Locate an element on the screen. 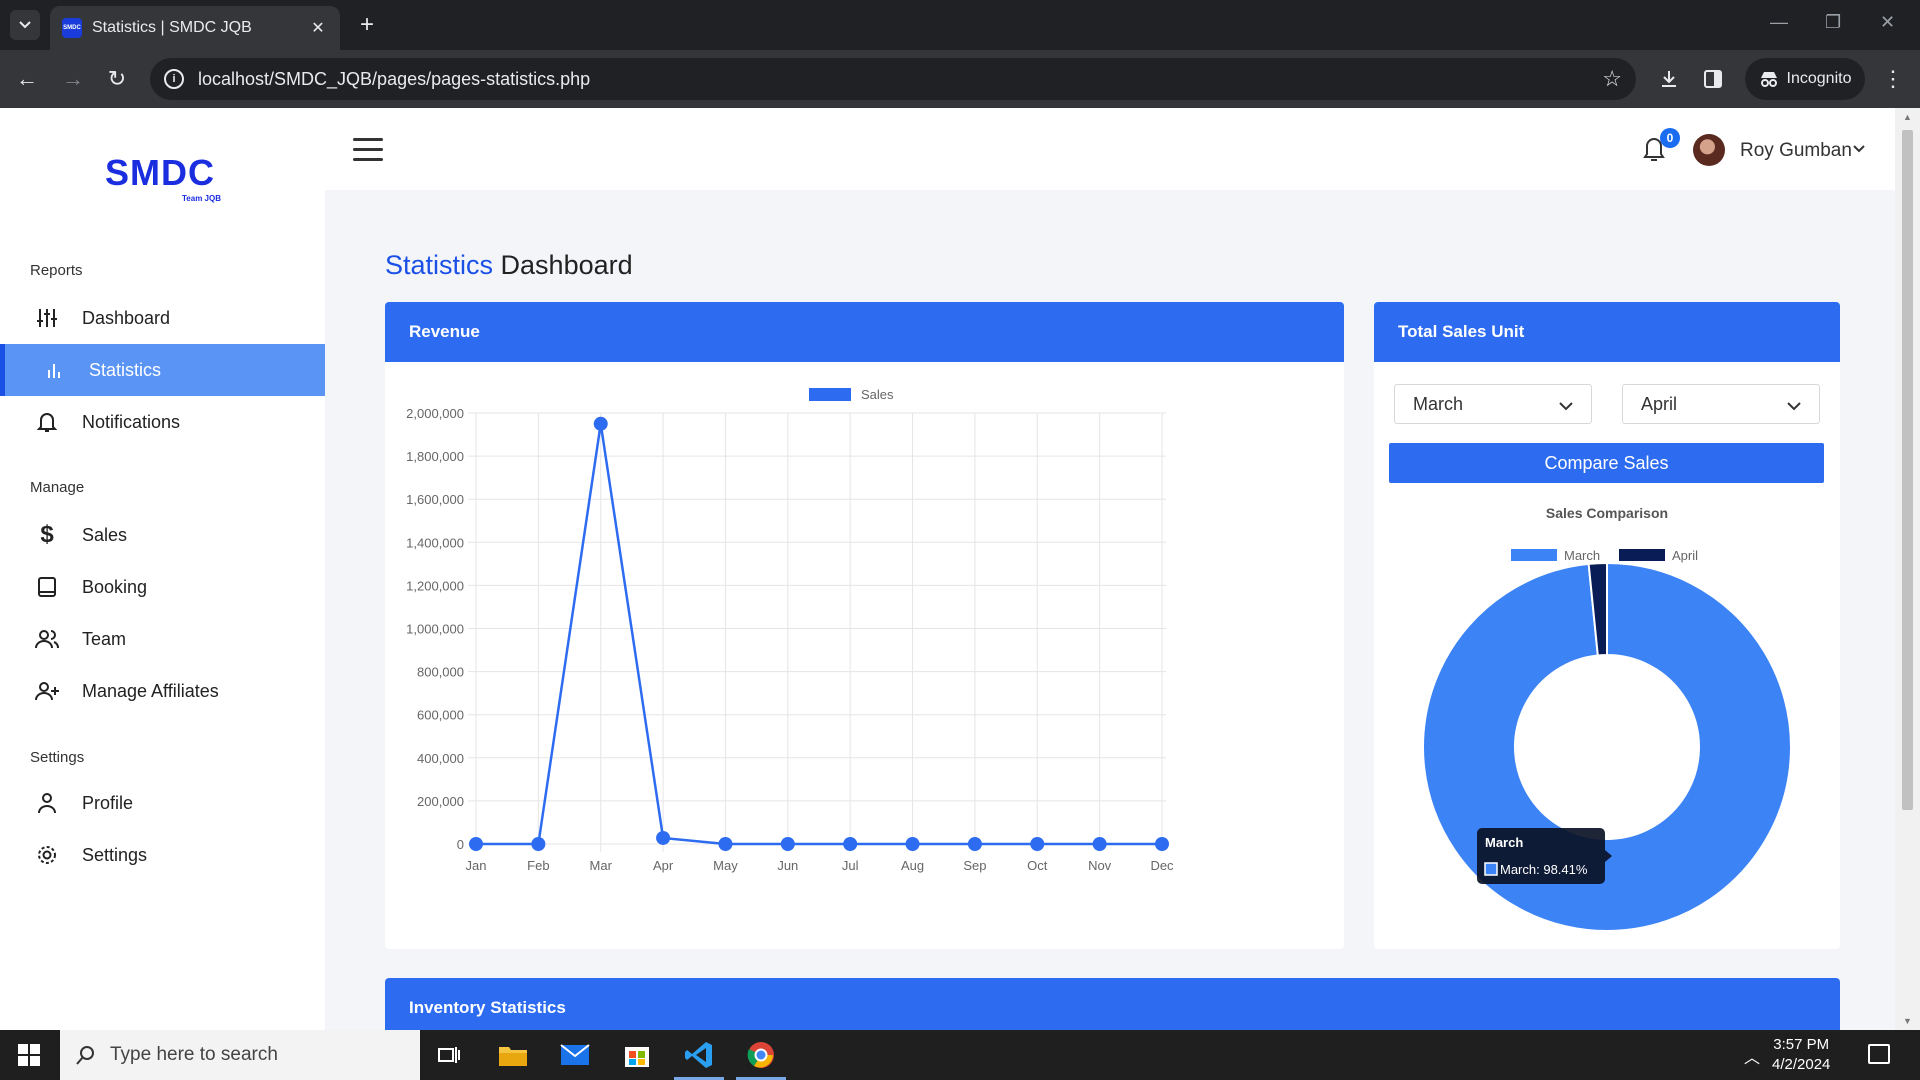 The width and height of the screenshot is (1920, 1080). new-tab-button: + is located at coordinates (367, 25).